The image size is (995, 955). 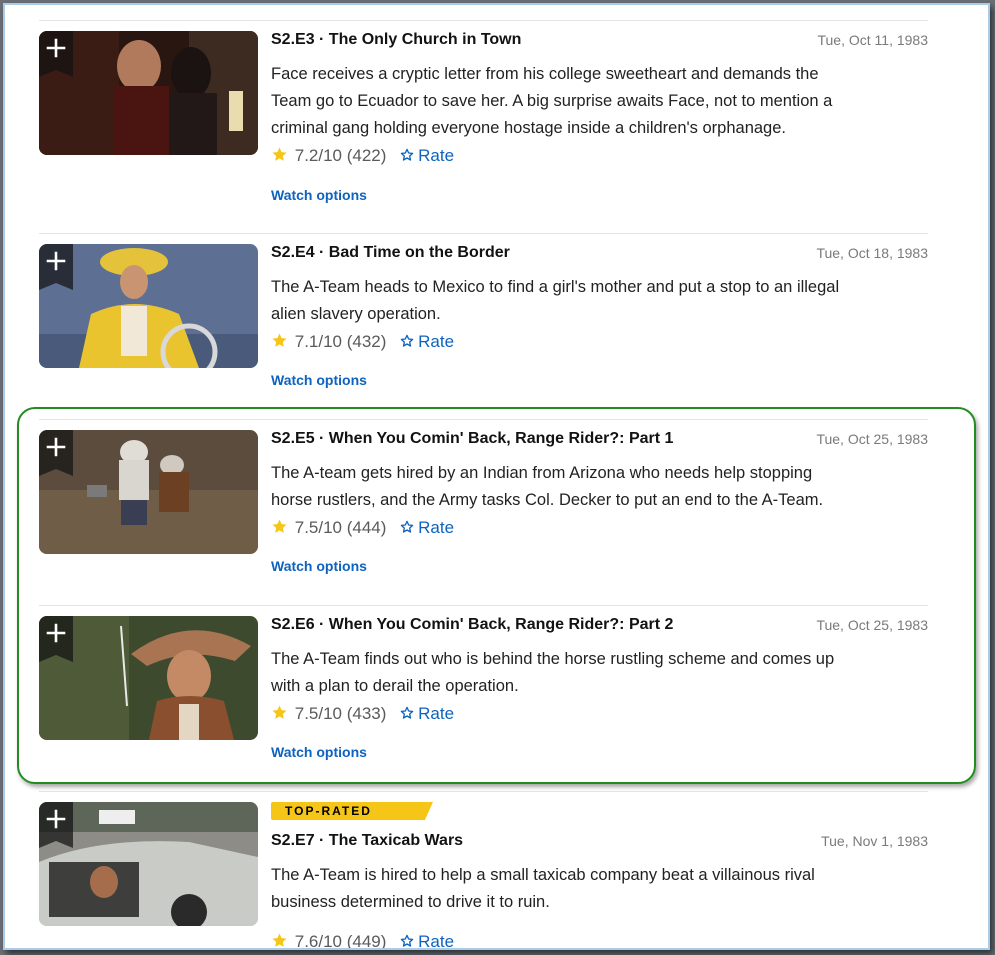 I want to click on rating-value: 7.6/10, so click(x=318, y=941).